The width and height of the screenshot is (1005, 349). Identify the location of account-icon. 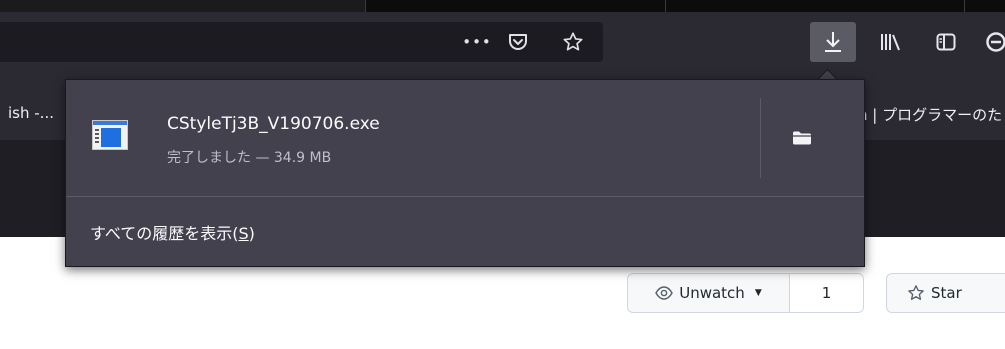
(995, 42).